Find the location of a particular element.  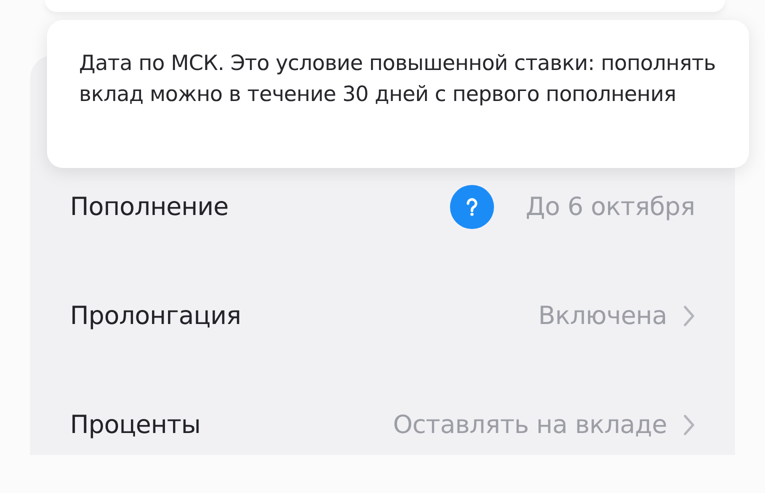

row-label: Пополнение is located at coordinates (150, 206).